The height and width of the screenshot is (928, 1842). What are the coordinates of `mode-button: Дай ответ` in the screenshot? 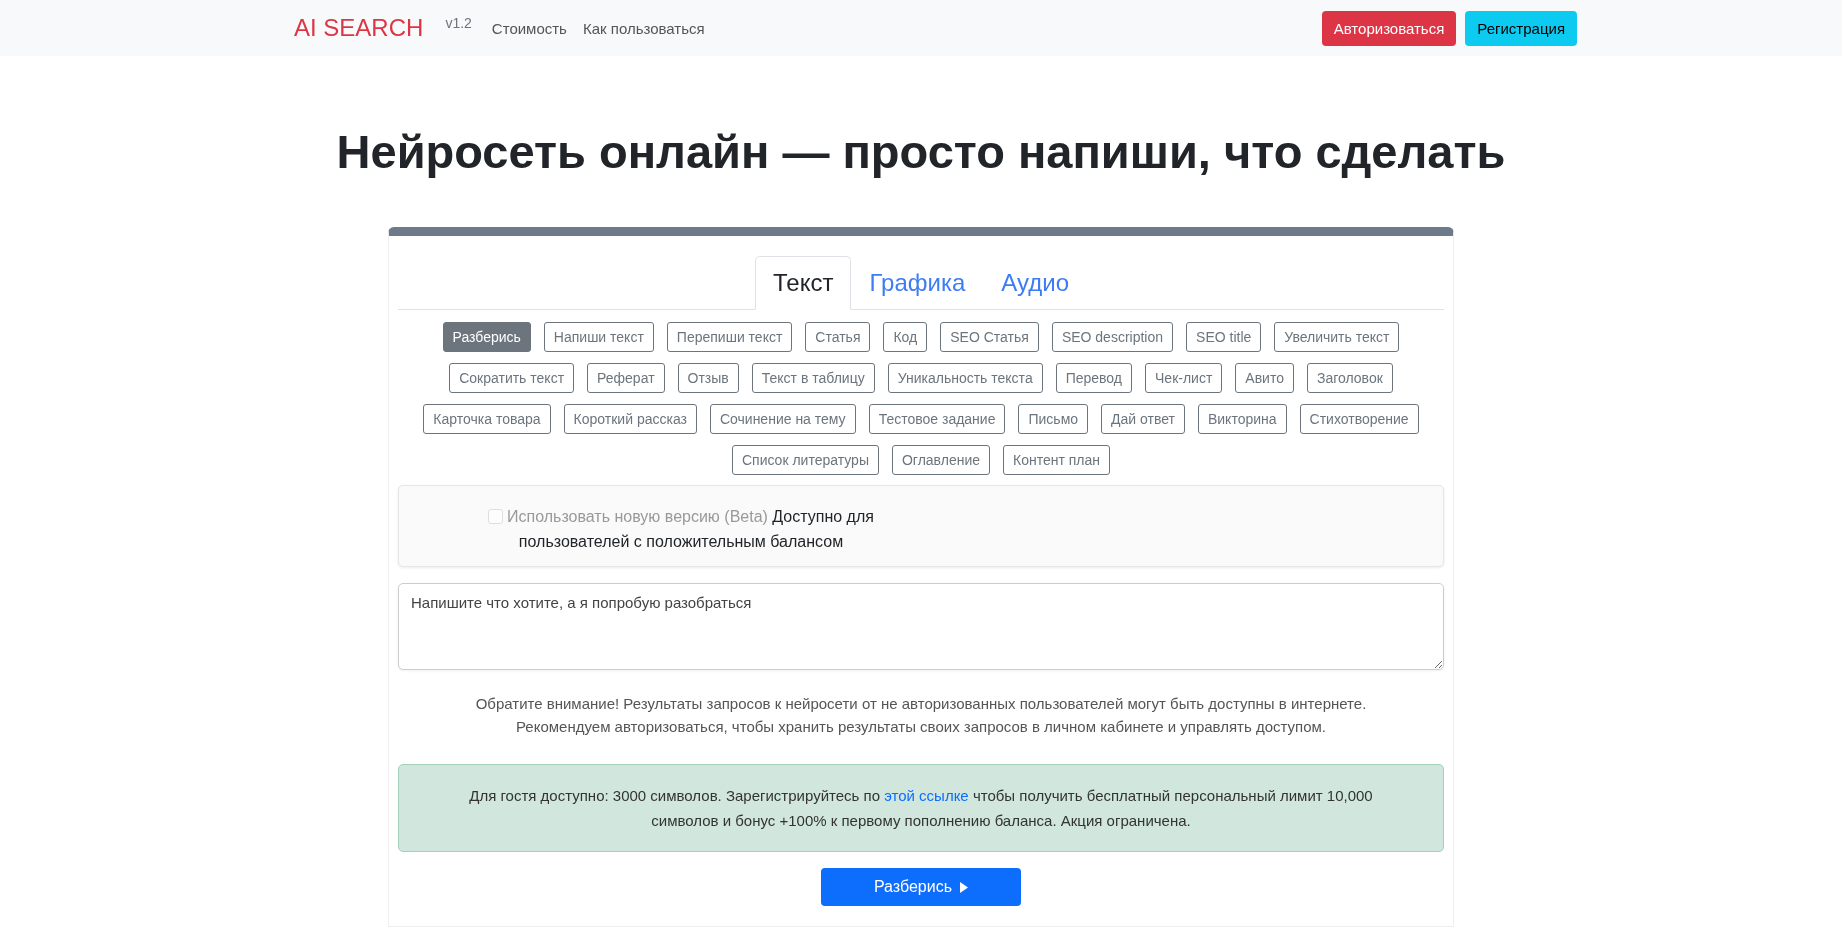 It's located at (1143, 419).